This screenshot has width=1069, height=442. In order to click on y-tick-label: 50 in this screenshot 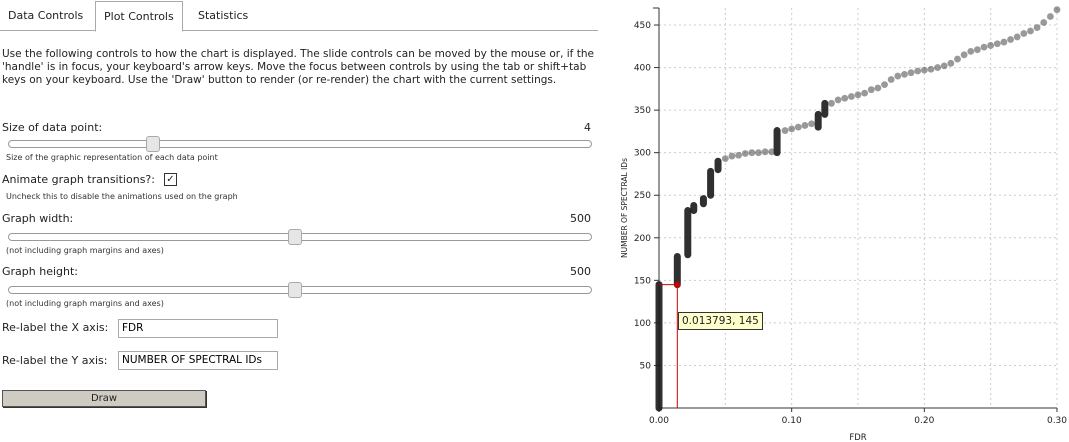, I will do `click(646, 366)`.